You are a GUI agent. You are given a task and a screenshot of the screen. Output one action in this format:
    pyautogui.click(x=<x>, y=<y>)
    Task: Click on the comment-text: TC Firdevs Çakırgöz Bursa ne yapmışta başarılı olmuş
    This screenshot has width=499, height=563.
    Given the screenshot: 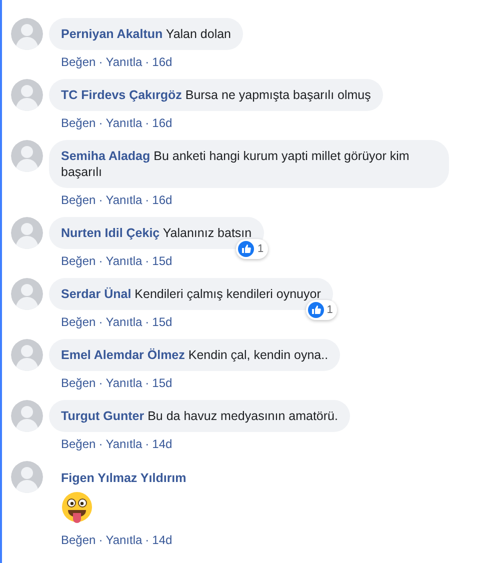 What is the action you would take?
    pyautogui.click(x=216, y=95)
    